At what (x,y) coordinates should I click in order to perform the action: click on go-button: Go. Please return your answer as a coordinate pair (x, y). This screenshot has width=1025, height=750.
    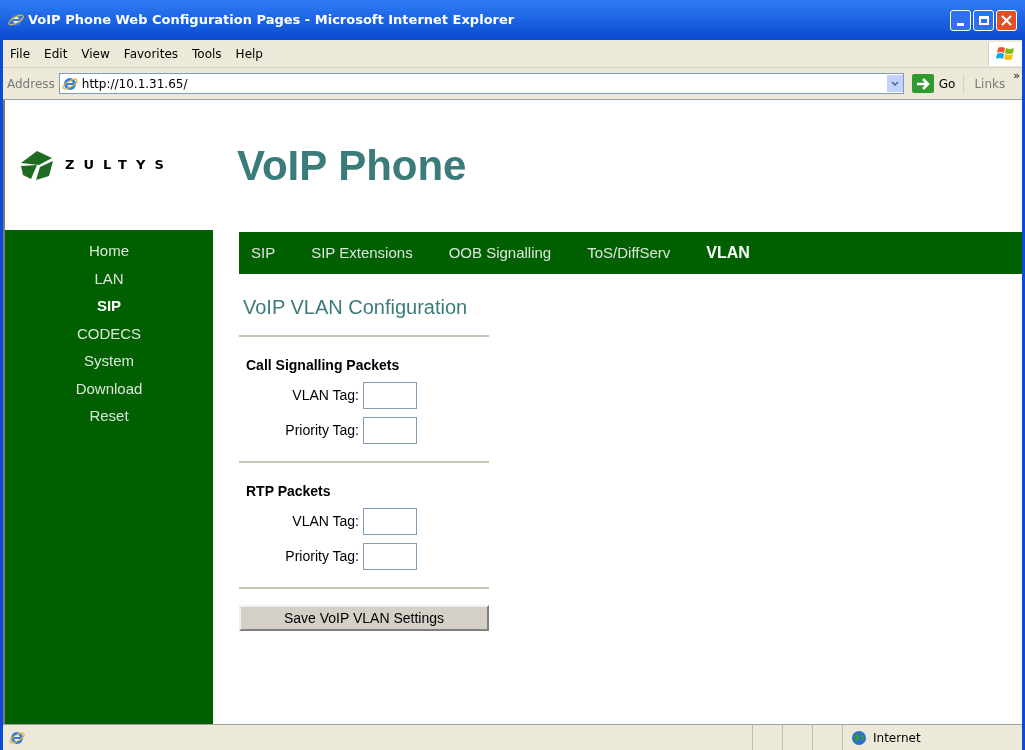
    Looking at the image, I should click on (933, 83).